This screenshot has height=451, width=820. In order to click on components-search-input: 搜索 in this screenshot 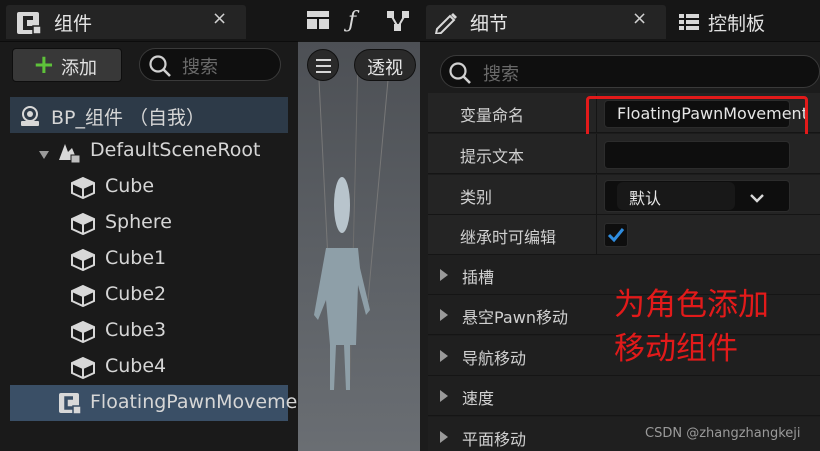, I will do `click(210, 64)`.